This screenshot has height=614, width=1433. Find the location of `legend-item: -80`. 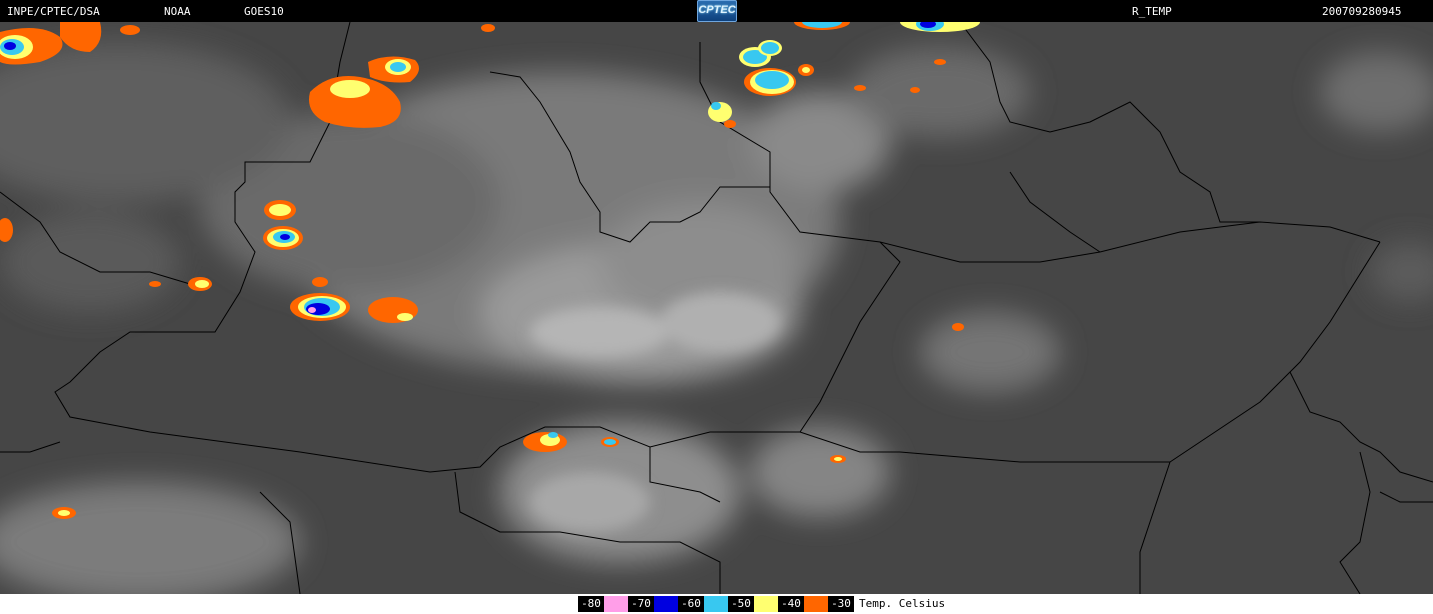

legend-item: -80 is located at coordinates (603, 604).